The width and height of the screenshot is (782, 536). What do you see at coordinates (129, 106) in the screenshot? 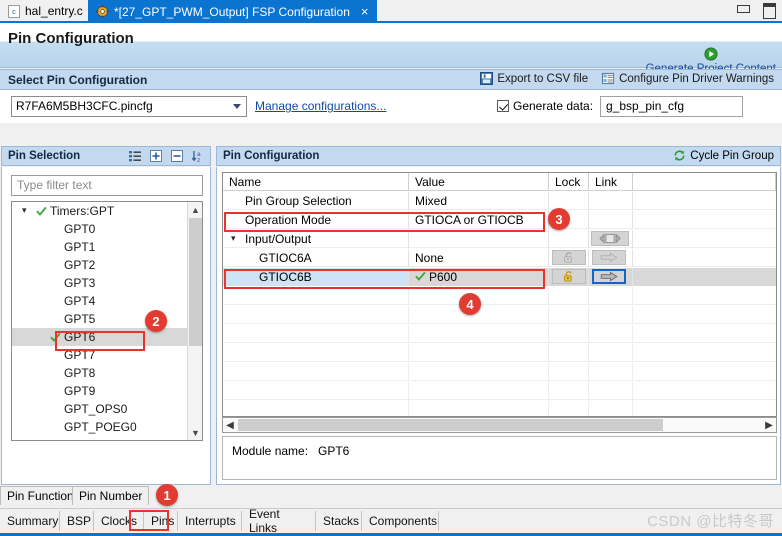
I see `pincfg-select: R7FA6M5BH3CFC.pincfg` at bounding box center [129, 106].